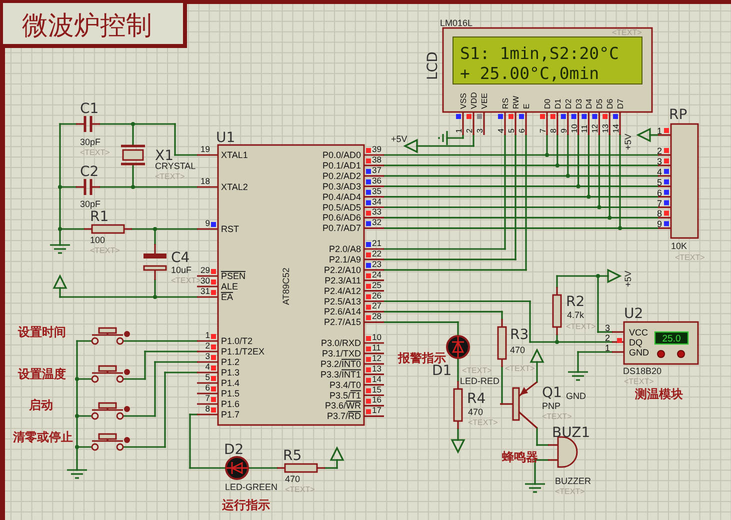  I want to click on pin-name: P2.1/A9, so click(344, 259).